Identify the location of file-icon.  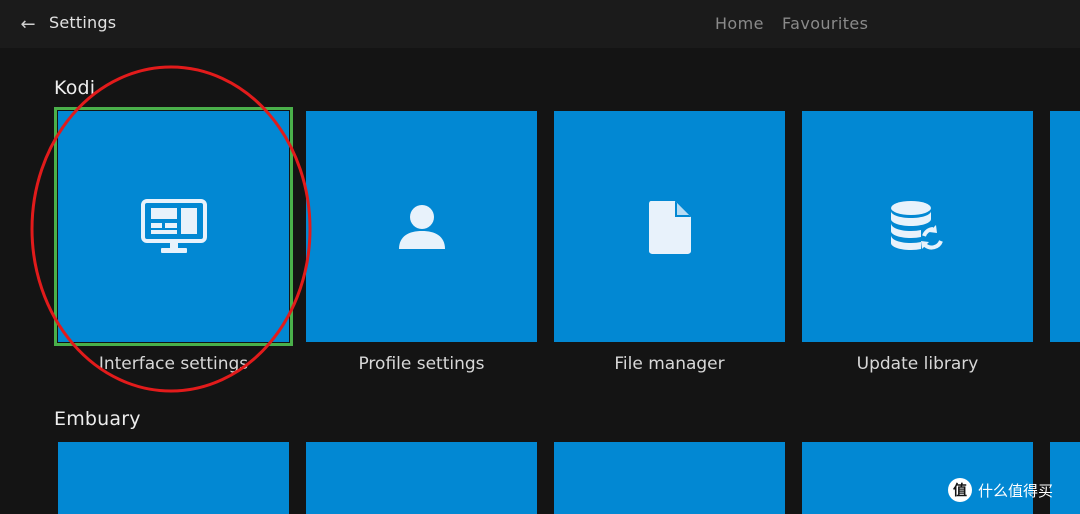
(669, 227).